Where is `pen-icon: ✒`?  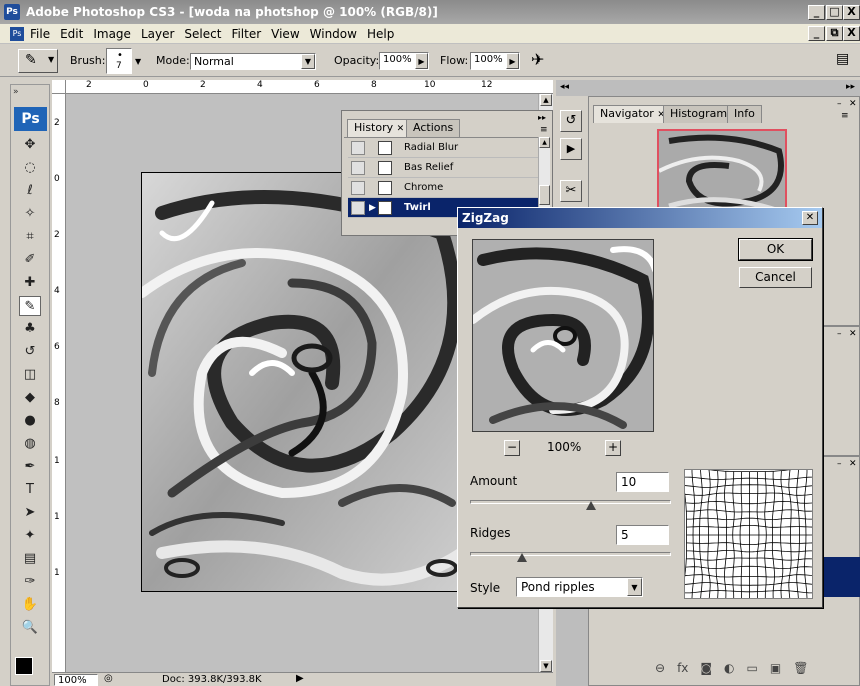 pen-icon: ✒ is located at coordinates (30, 467).